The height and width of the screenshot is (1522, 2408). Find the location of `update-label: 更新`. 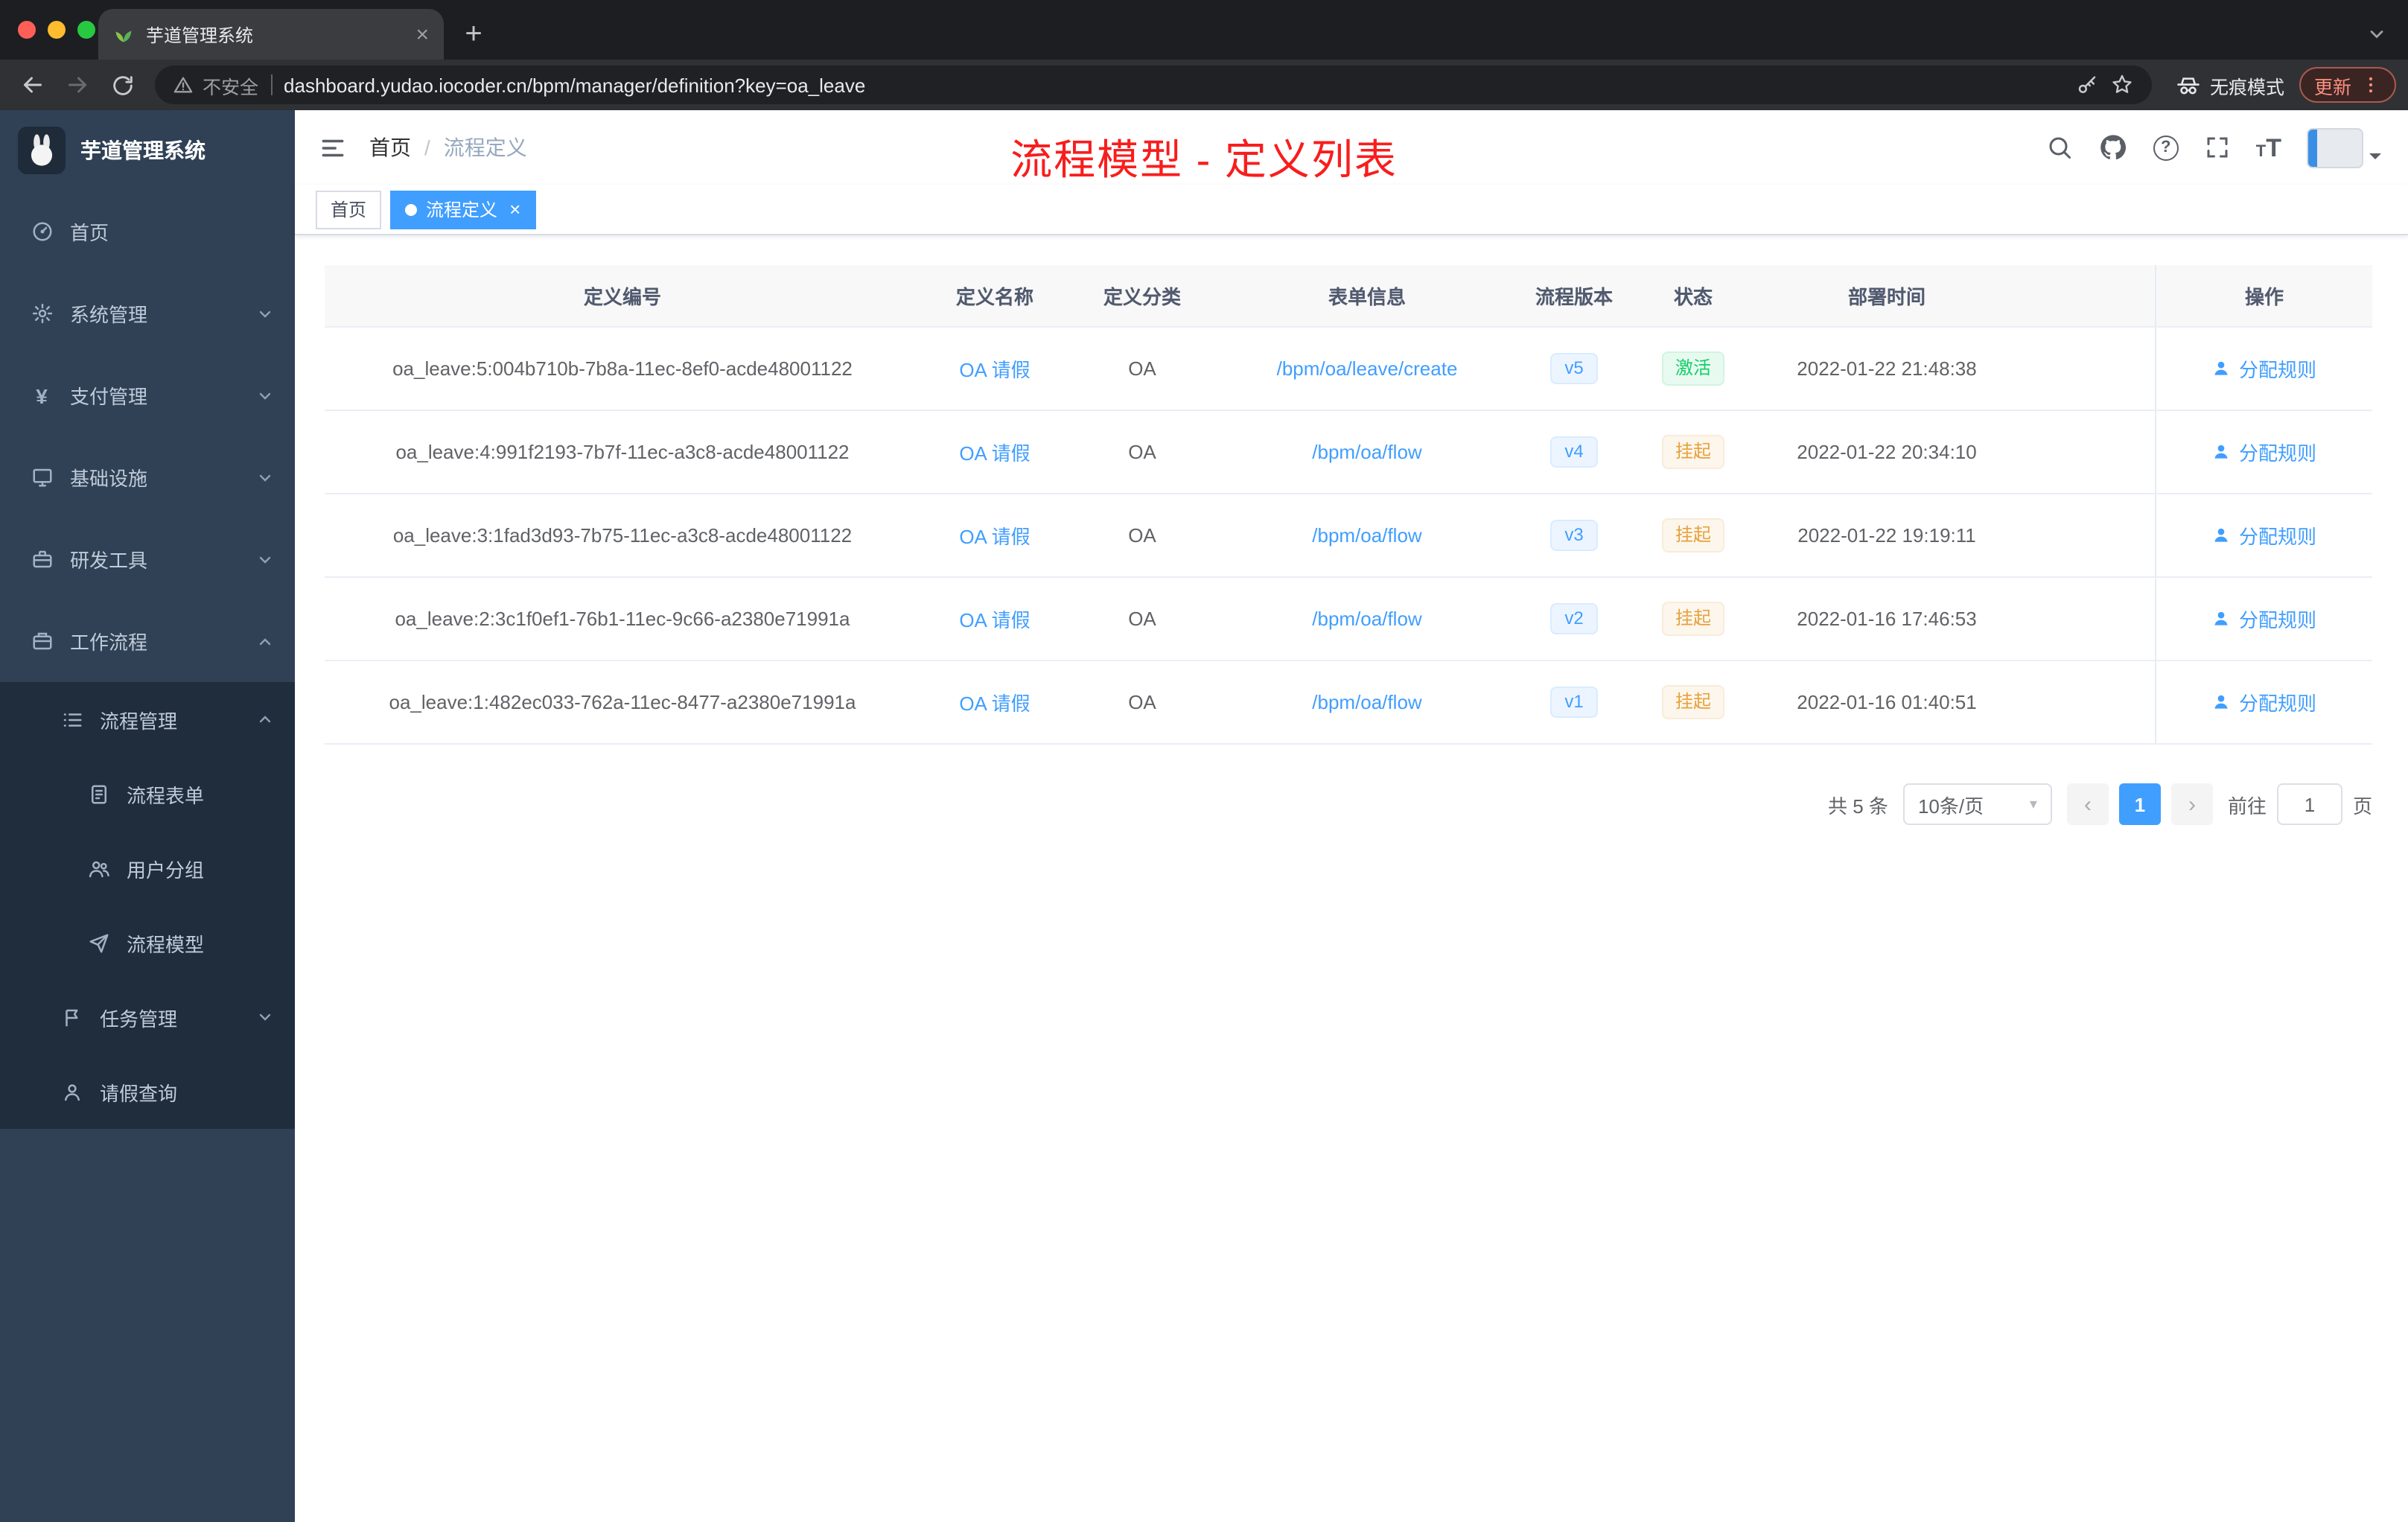

update-label: 更新 is located at coordinates (2332, 87).